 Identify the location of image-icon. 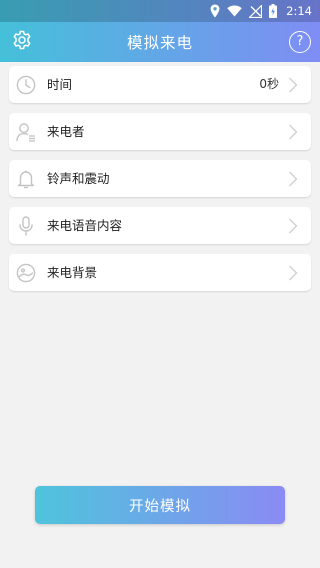
(25, 272).